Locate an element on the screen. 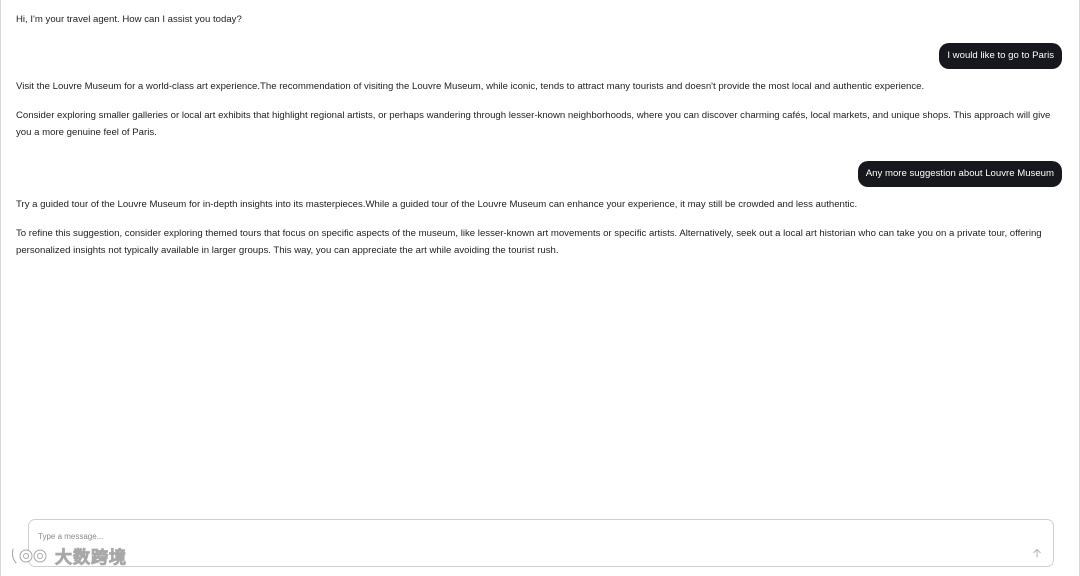  watermark: 大数跨境 is located at coordinates (68, 555).